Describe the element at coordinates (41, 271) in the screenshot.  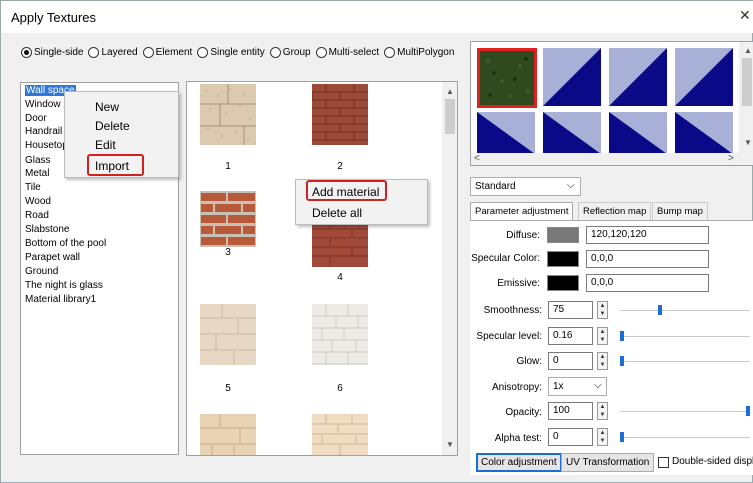
I see `list-item: Ground` at that location.